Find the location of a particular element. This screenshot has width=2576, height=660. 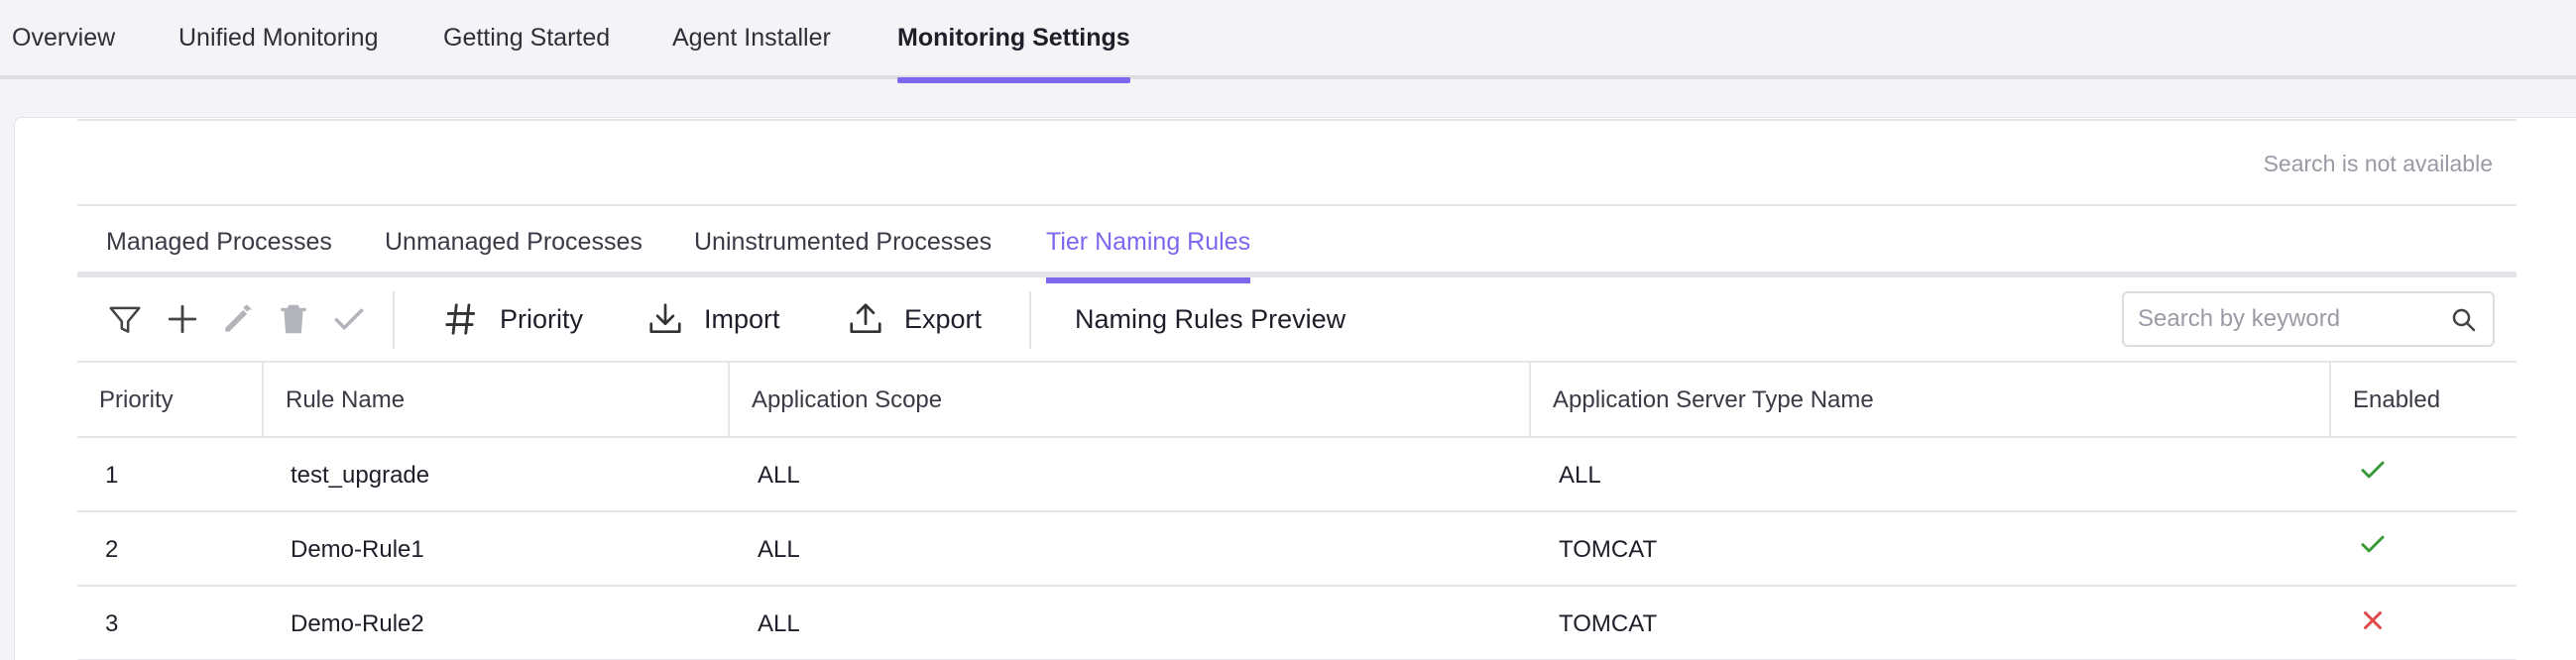

header-label: Priority is located at coordinates (136, 399).